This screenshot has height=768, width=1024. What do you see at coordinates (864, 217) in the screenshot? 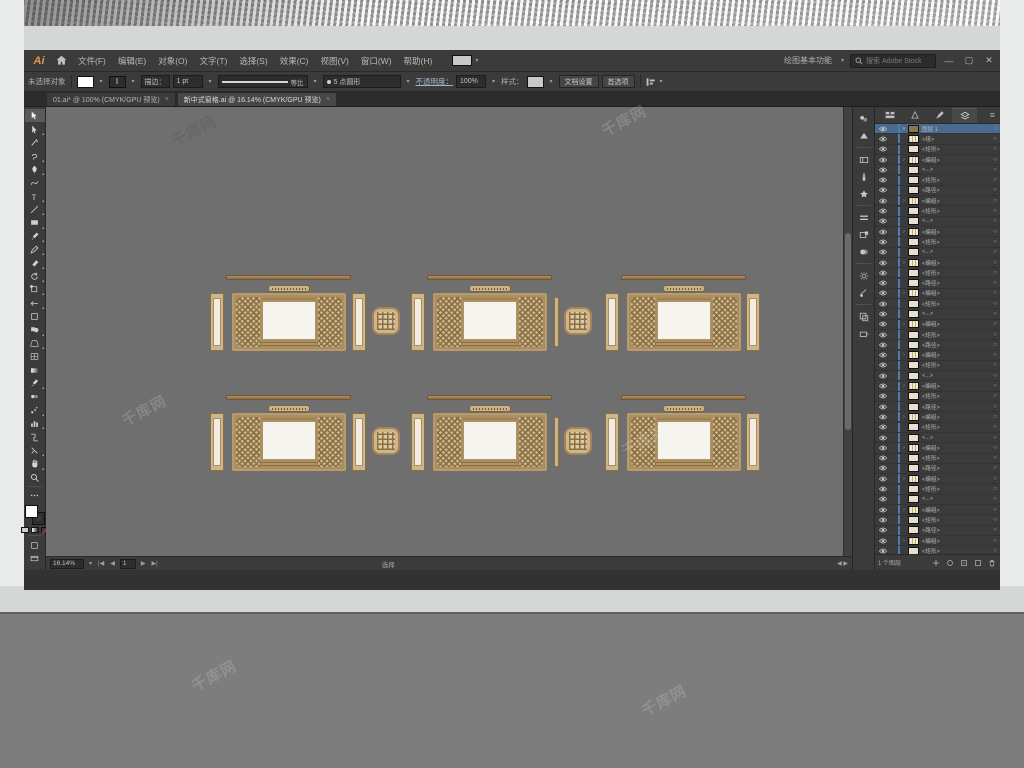
I see `align-icon` at bounding box center [864, 217].